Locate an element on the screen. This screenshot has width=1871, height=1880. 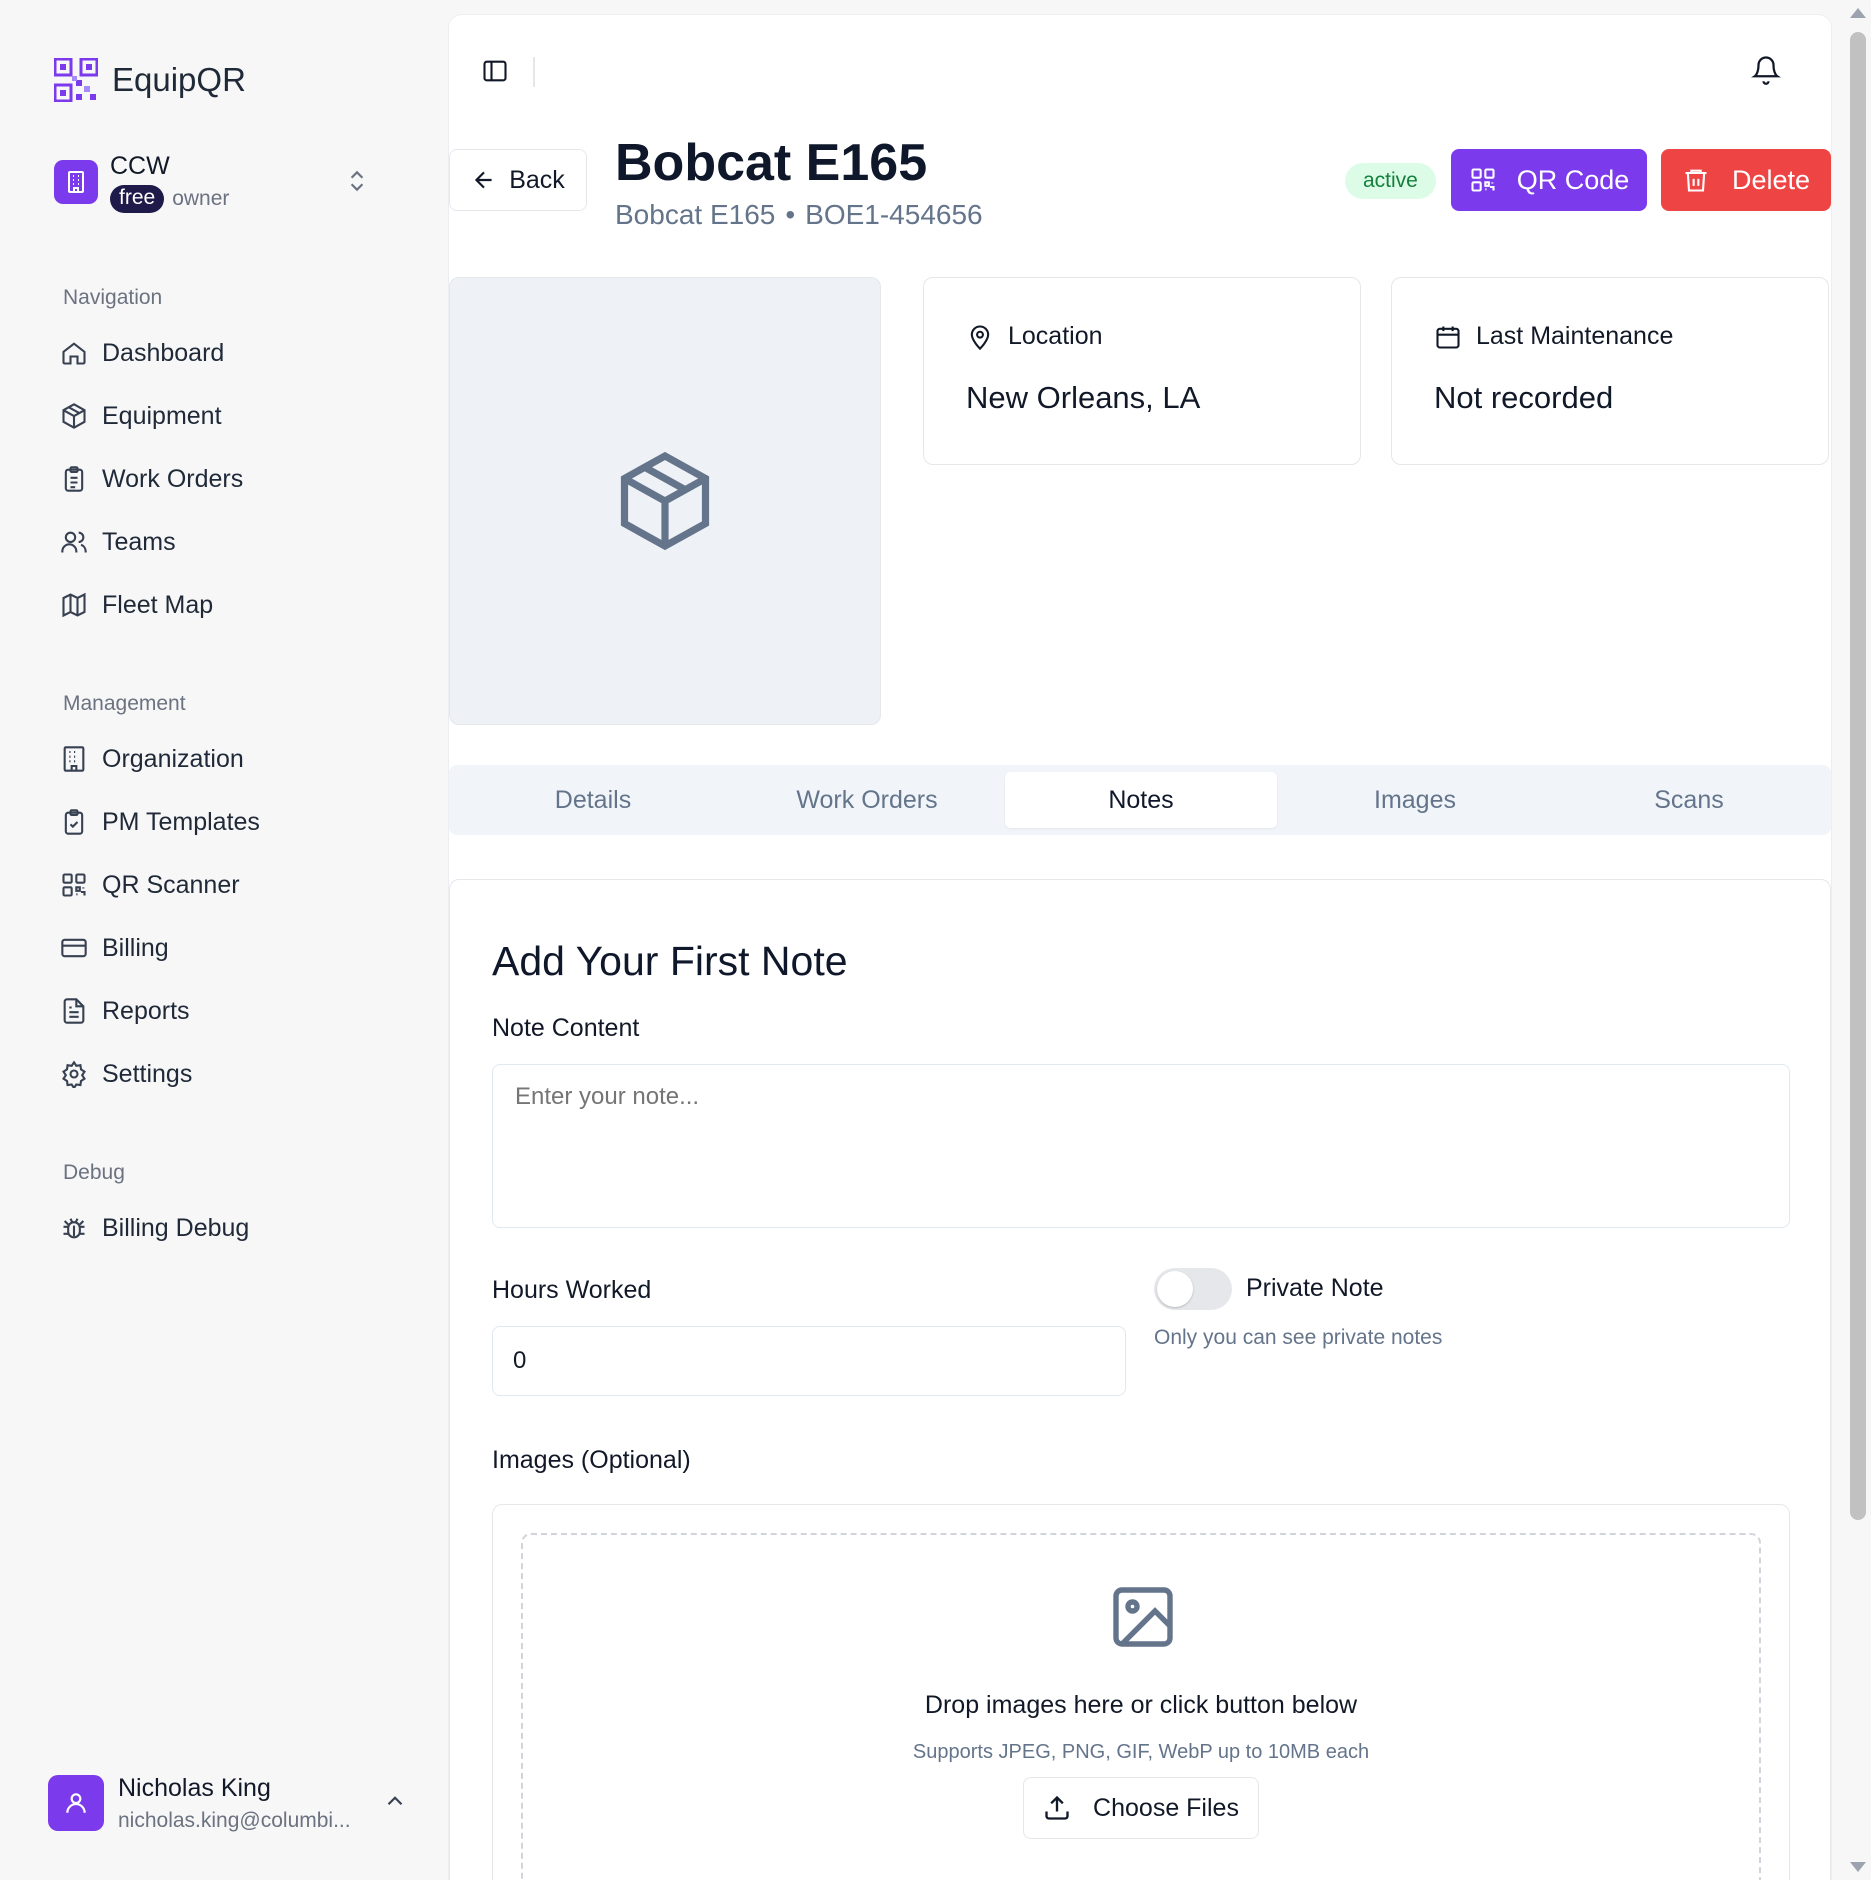
page-scrollbar is located at coordinates (1858, 940).